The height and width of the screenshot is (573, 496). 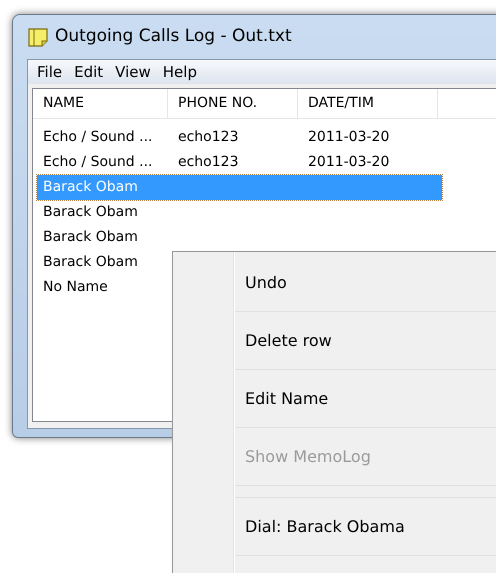 What do you see at coordinates (180, 72) in the screenshot?
I see `menu-item: Help` at bounding box center [180, 72].